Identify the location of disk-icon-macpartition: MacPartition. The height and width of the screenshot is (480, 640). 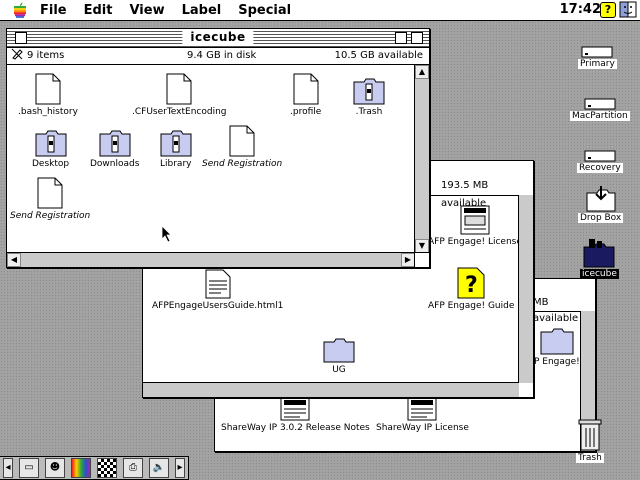
(600, 109).